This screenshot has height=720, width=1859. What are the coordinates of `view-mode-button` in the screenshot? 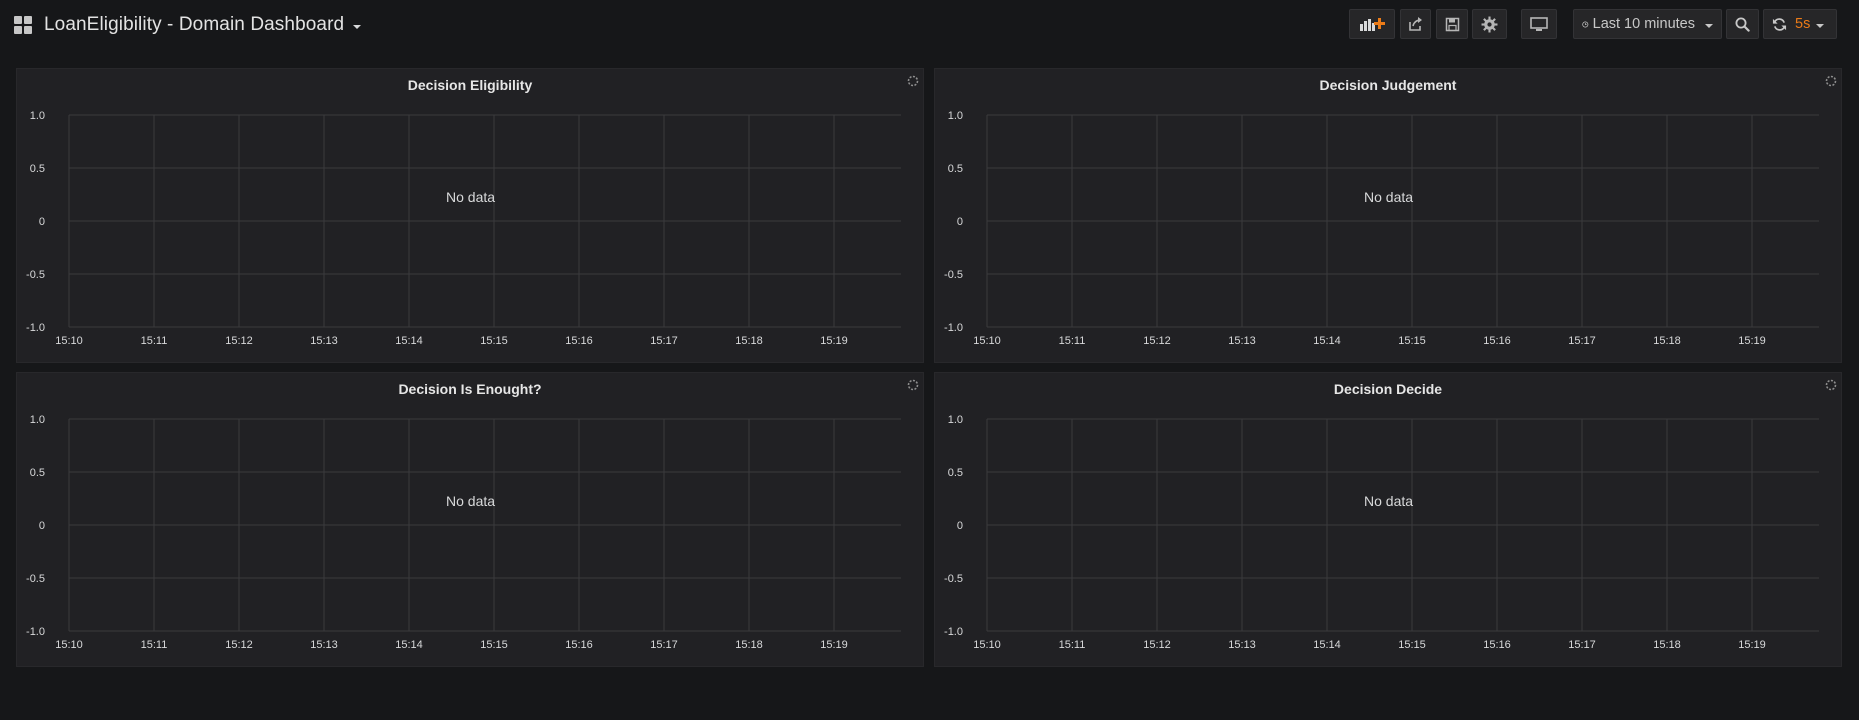 It's located at (1539, 24).